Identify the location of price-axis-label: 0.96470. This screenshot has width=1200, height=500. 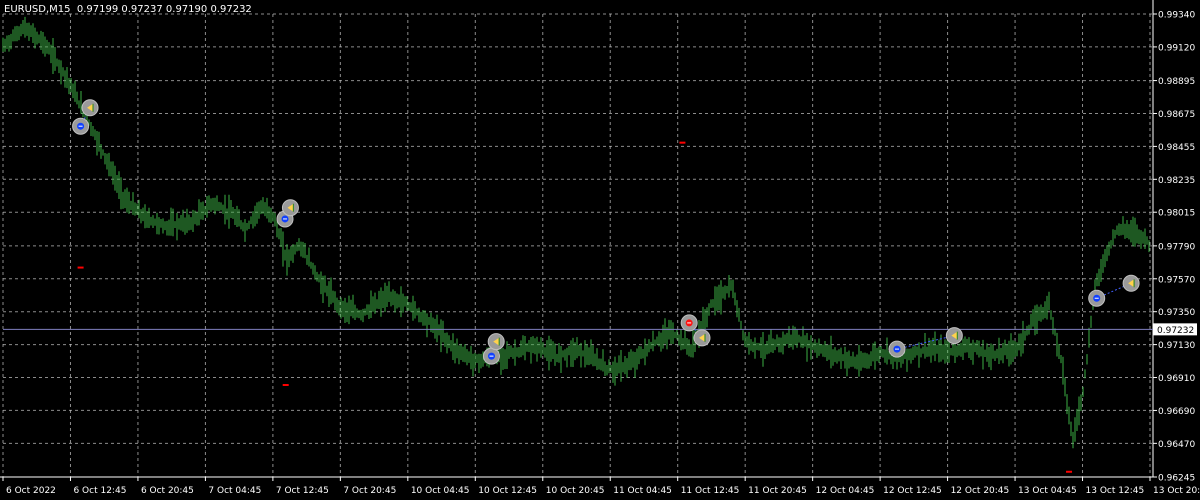
(1176, 445).